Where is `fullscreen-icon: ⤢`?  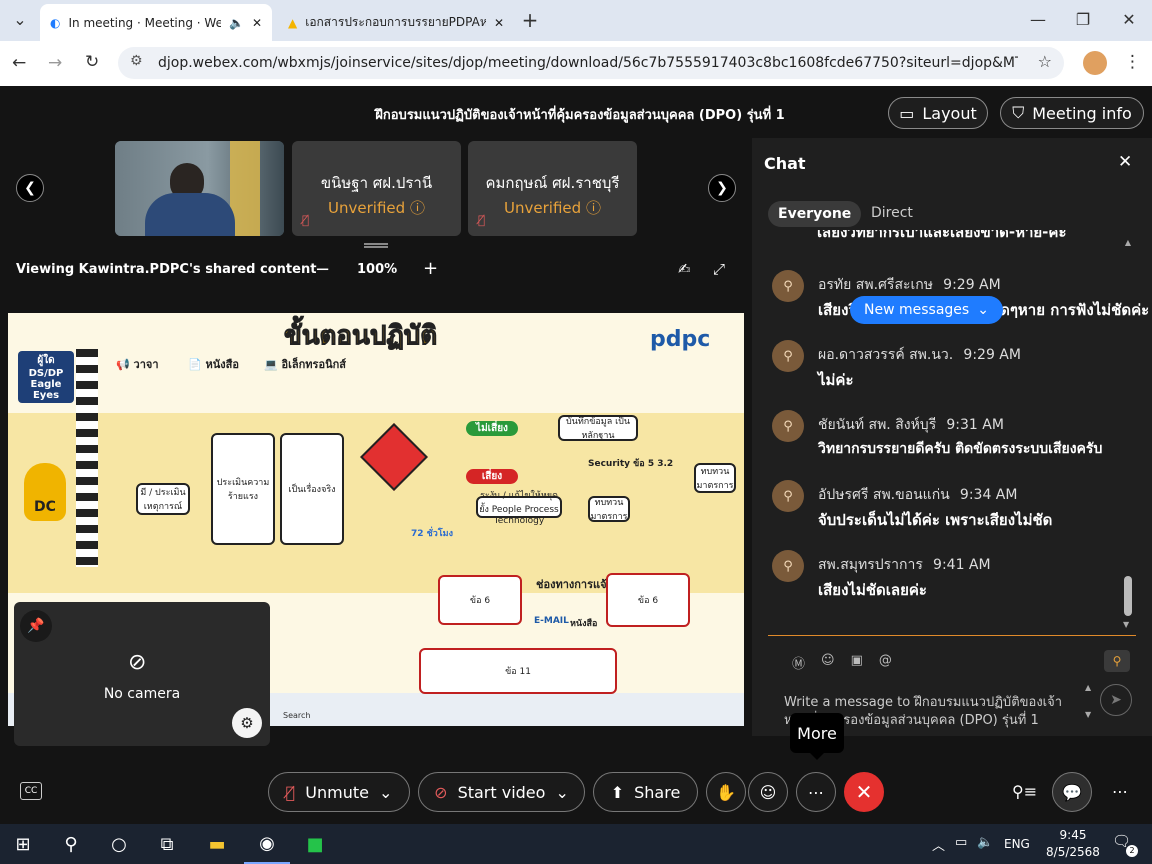 fullscreen-icon: ⤢ is located at coordinates (719, 269).